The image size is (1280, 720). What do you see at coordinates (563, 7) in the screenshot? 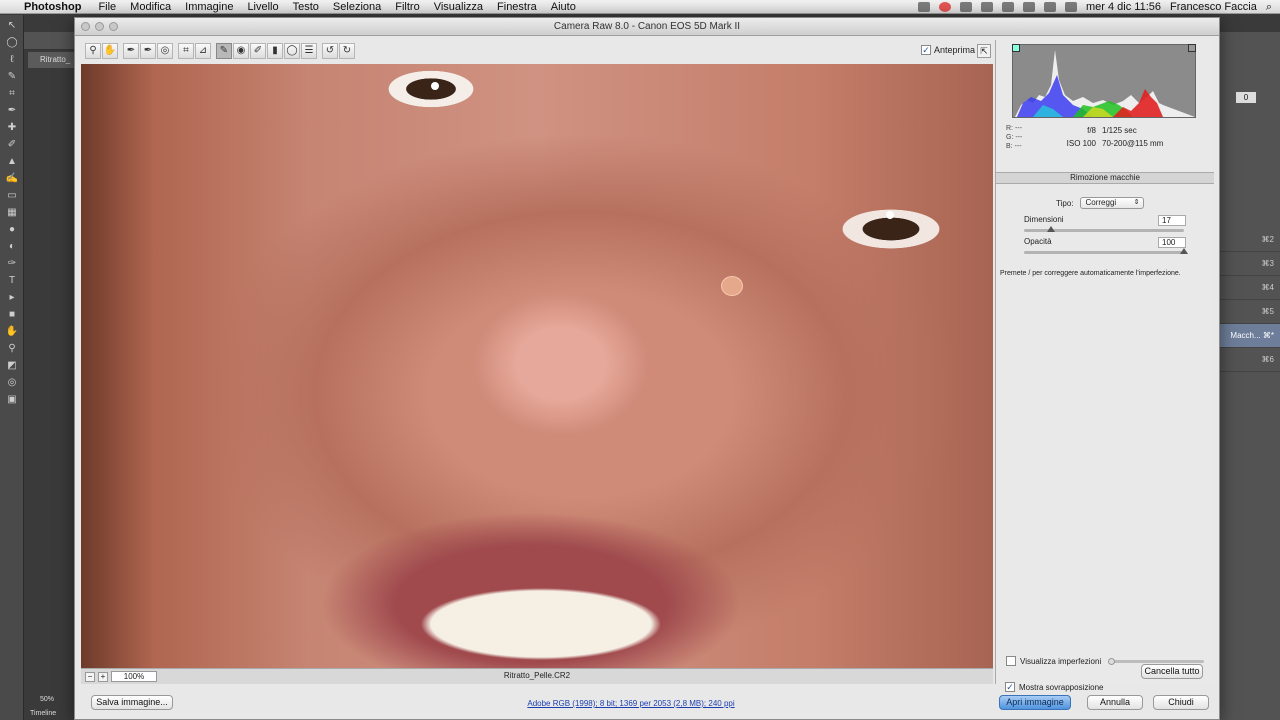
I see `menu-aiuto: Aiuto` at bounding box center [563, 7].